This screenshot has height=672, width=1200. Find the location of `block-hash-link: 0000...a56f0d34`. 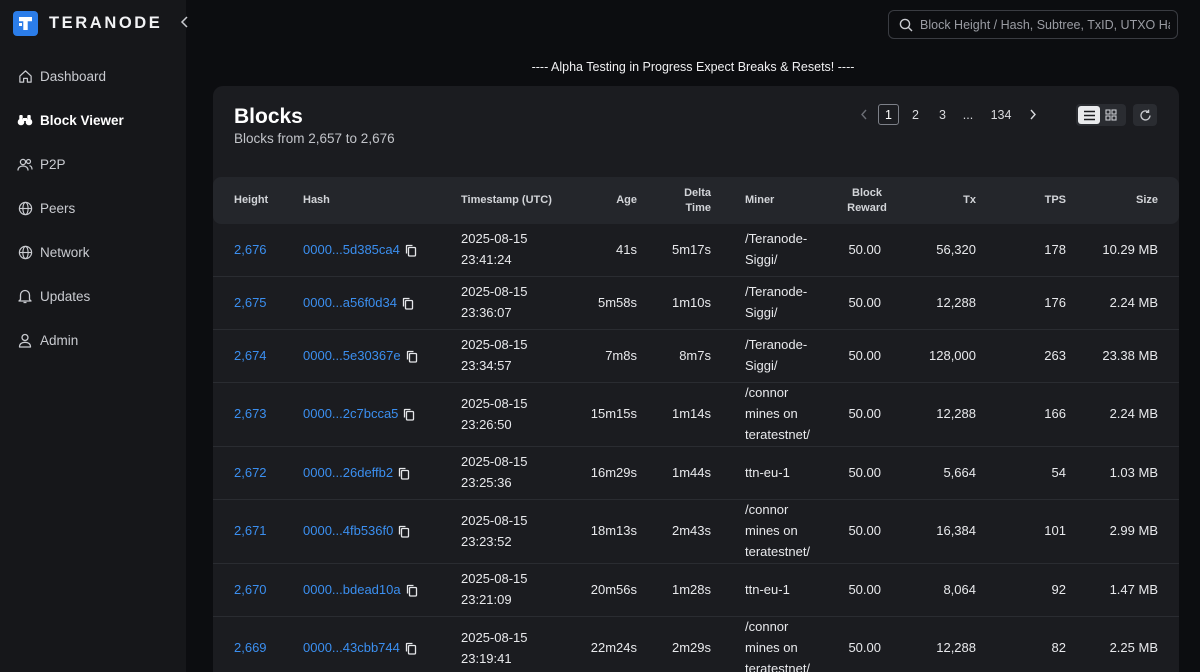

block-hash-link: 0000...a56f0d34 is located at coordinates (358, 303).